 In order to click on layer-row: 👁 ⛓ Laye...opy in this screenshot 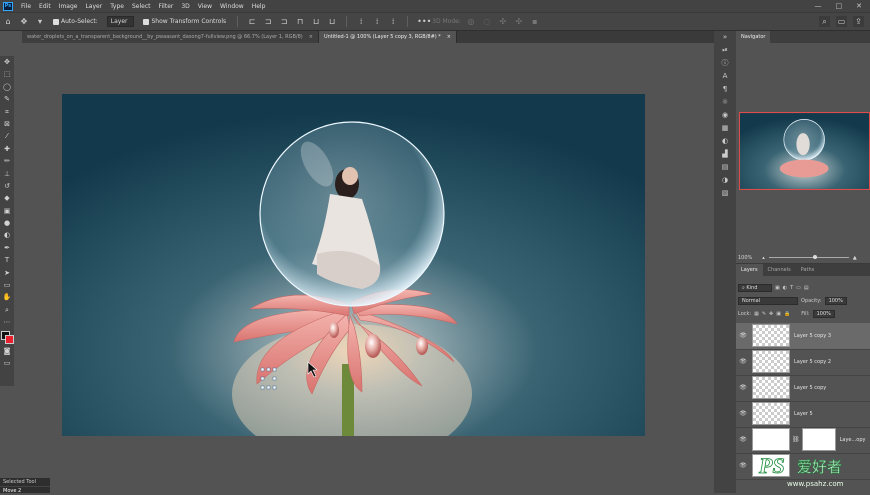, I will do `click(803, 440)`.